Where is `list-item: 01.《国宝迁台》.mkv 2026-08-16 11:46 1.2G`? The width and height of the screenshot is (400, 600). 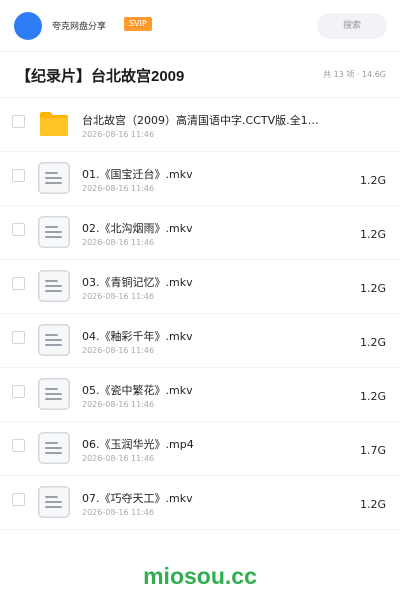
list-item: 01.《国宝迁台》.mkv 2026-08-16 11:46 1.2G is located at coordinates (200, 179).